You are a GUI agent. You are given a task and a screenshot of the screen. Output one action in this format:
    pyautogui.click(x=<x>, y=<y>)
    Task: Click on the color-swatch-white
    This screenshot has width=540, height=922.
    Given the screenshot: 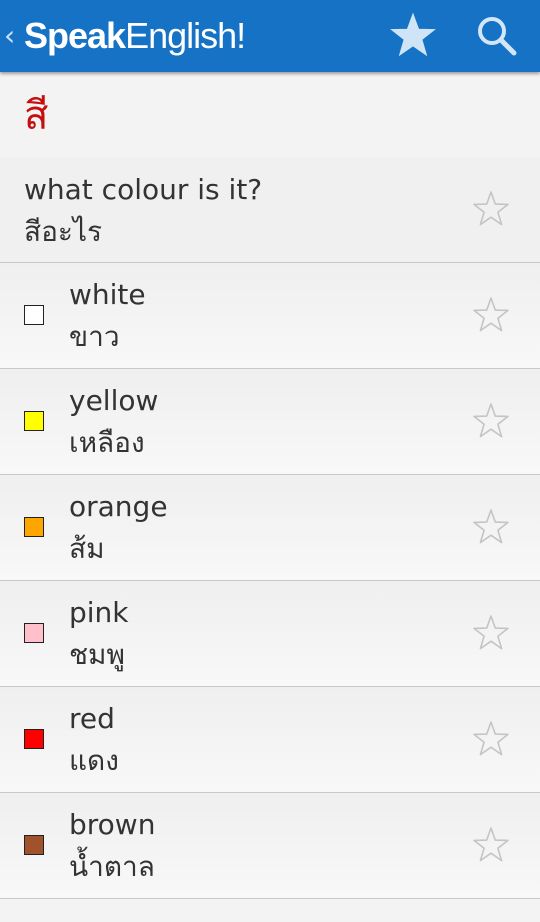 What is the action you would take?
    pyautogui.click(x=34, y=315)
    